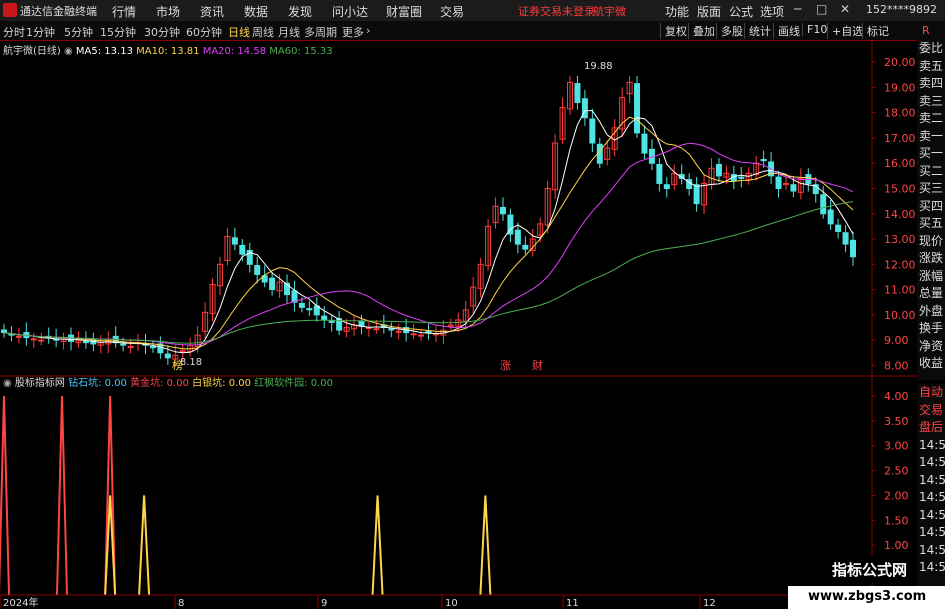 Image resolution: width=945 pixels, height=609 pixels. What do you see at coordinates (845, 9) in the screenshot?
I see `close-icon: ✕` at bounding box center [845, 9].